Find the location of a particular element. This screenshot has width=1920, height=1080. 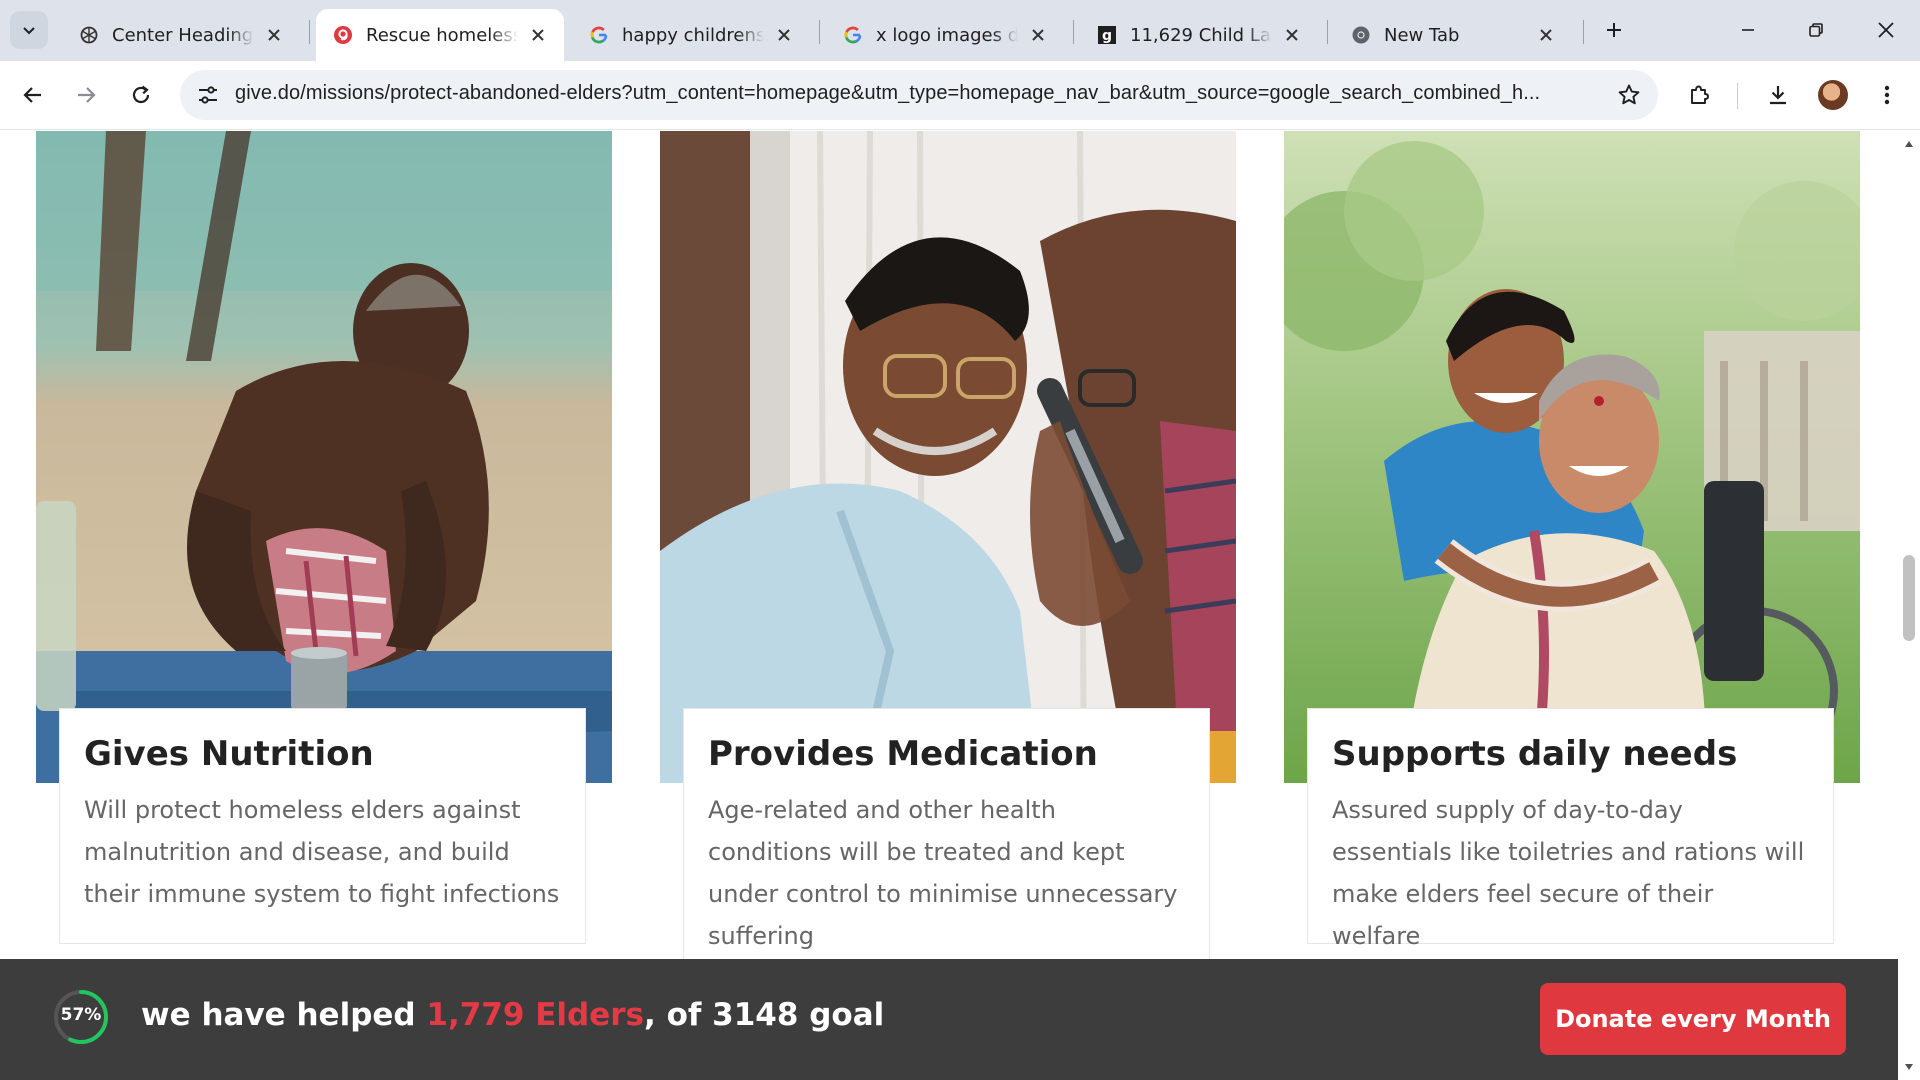

helped-goal: , of 3148 goal is located at coordinates (764, 1015).